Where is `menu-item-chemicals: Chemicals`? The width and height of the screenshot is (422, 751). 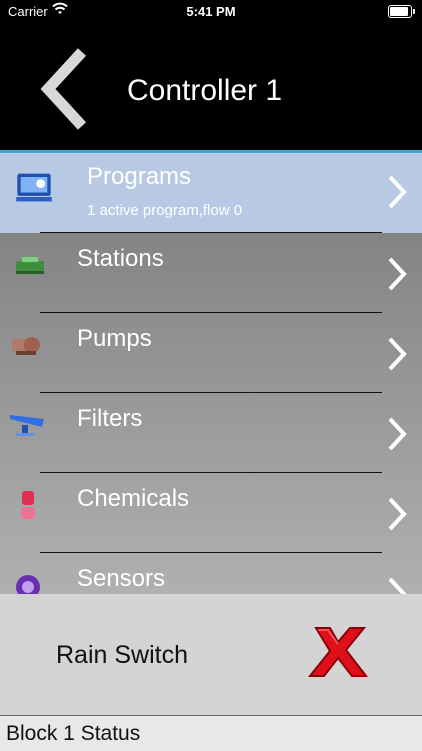
menu-item-chemicals: Chemicals is located at coordinates (211, 513).